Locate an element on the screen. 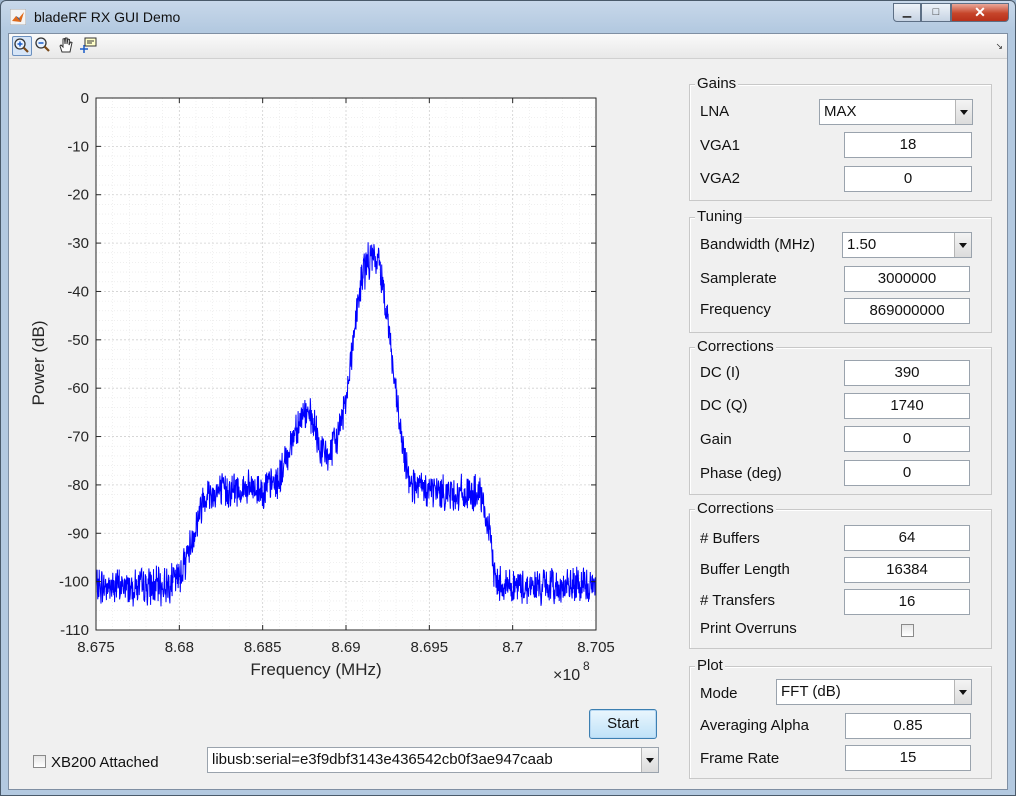 This screenshot has height=796, width=1016. x-exponent-label: ×10 is located at coordinates (566, 675).